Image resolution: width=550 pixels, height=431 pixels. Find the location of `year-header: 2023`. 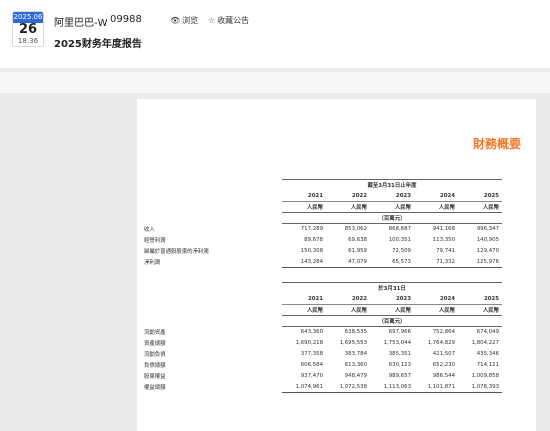

year-header: 2023 is located at coordinates (392, 299).